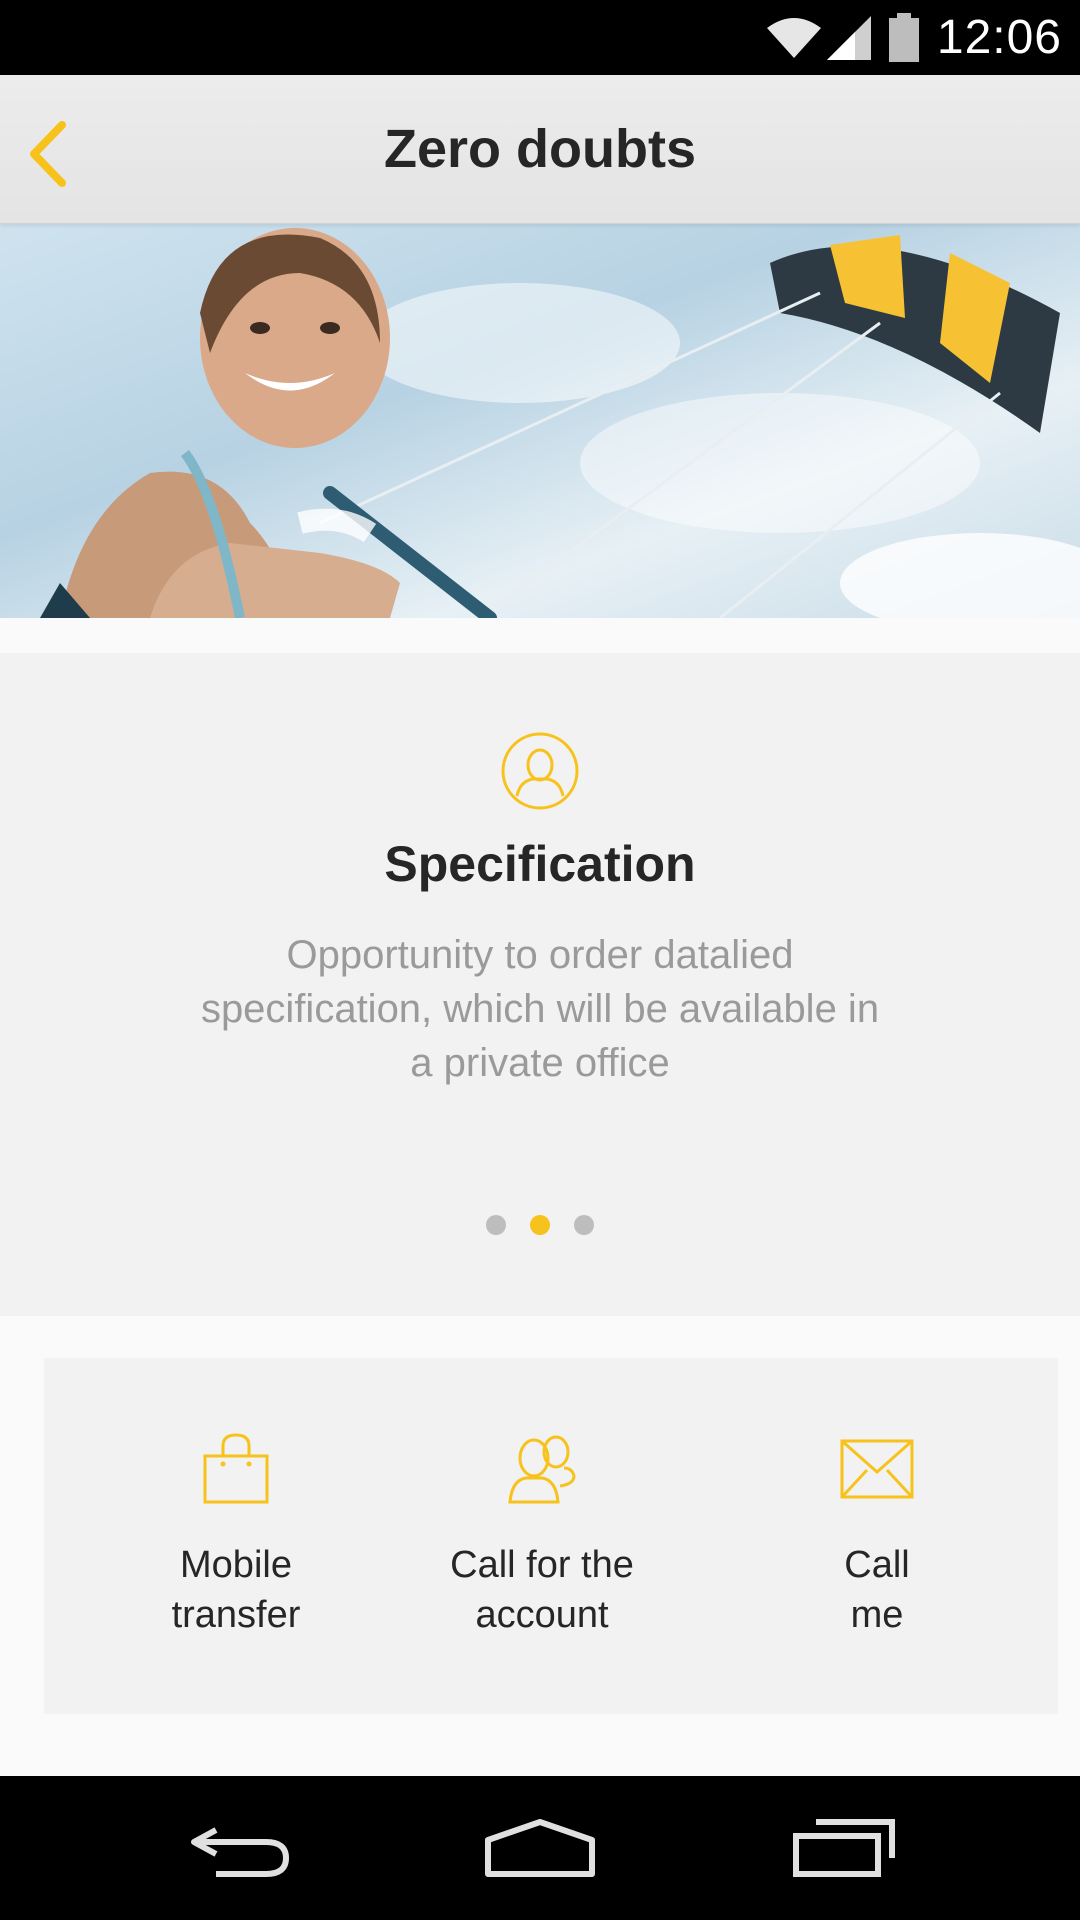 This screenshot has width=1080, height=1920. What do you see at coordinates (236, 1536) in the screenshot?
I see `mobile-transfer-button: Mobile transfer` at bounding box center [236, 1536].